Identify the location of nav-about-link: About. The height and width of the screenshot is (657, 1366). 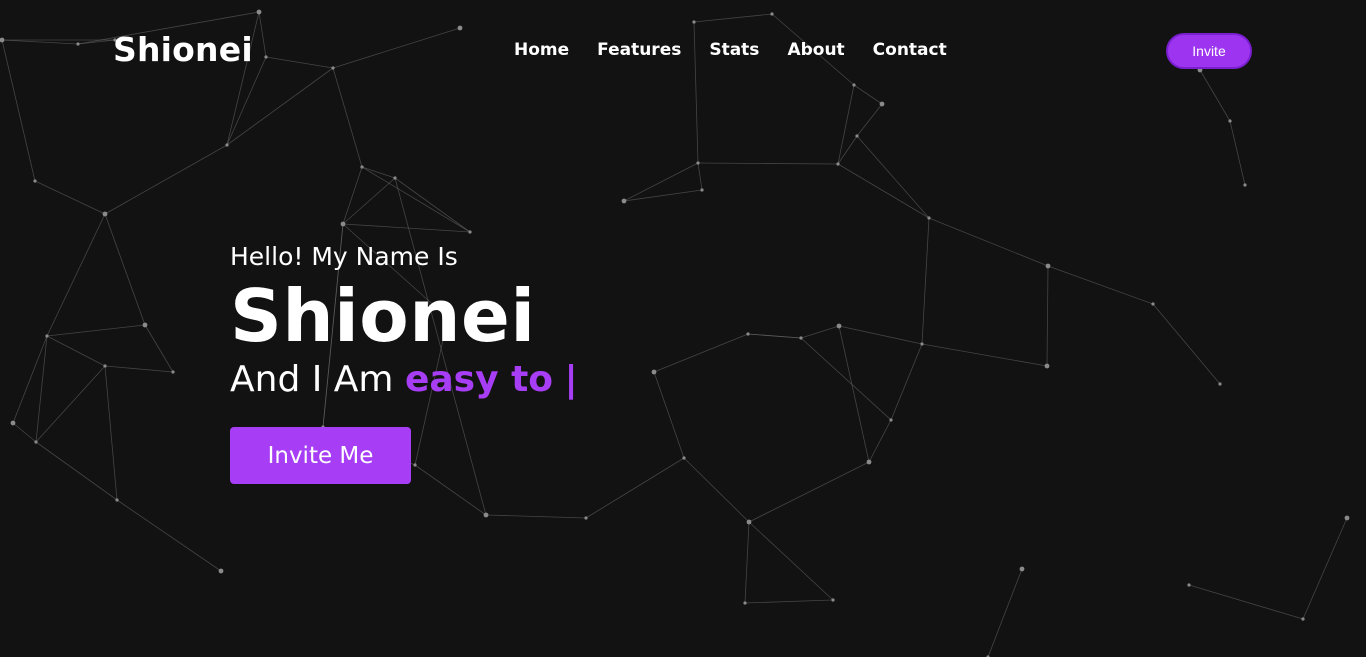
(815, 50).